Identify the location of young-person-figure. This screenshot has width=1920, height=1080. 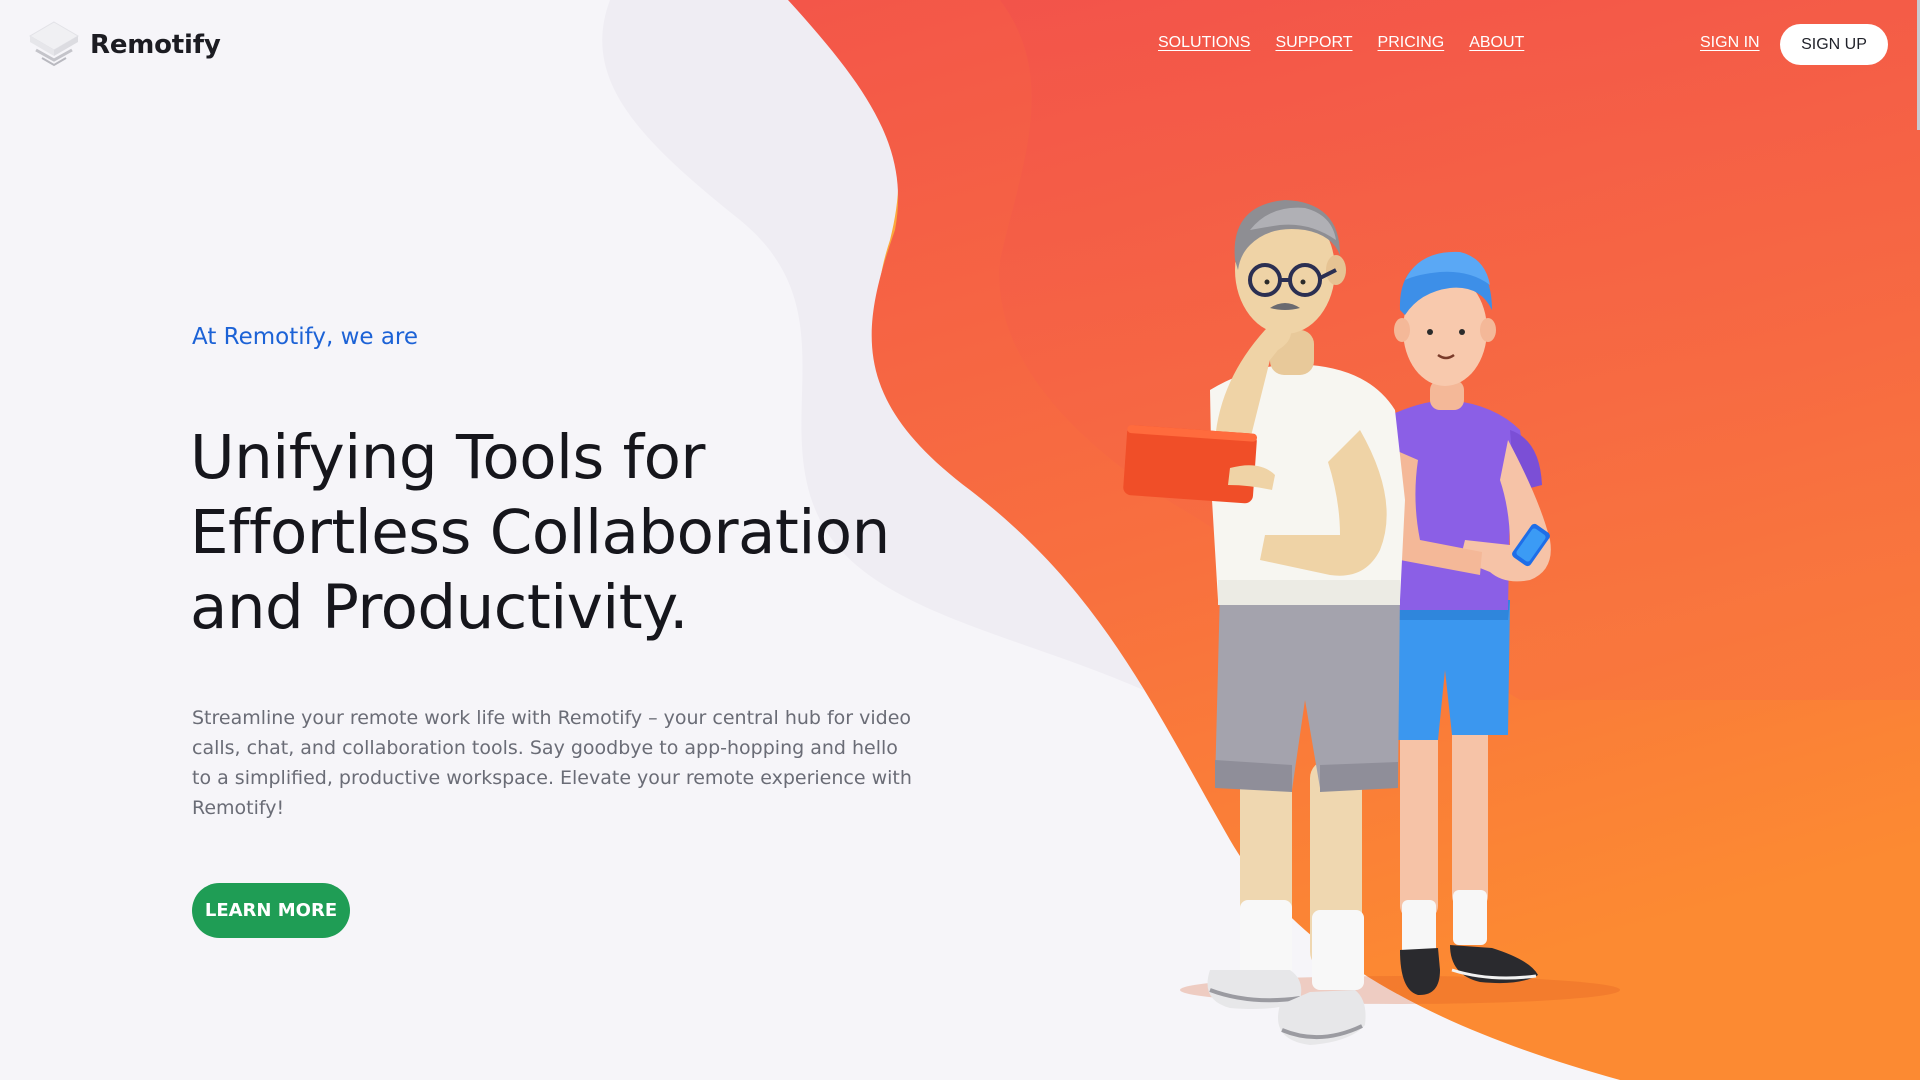
(1465, 623).